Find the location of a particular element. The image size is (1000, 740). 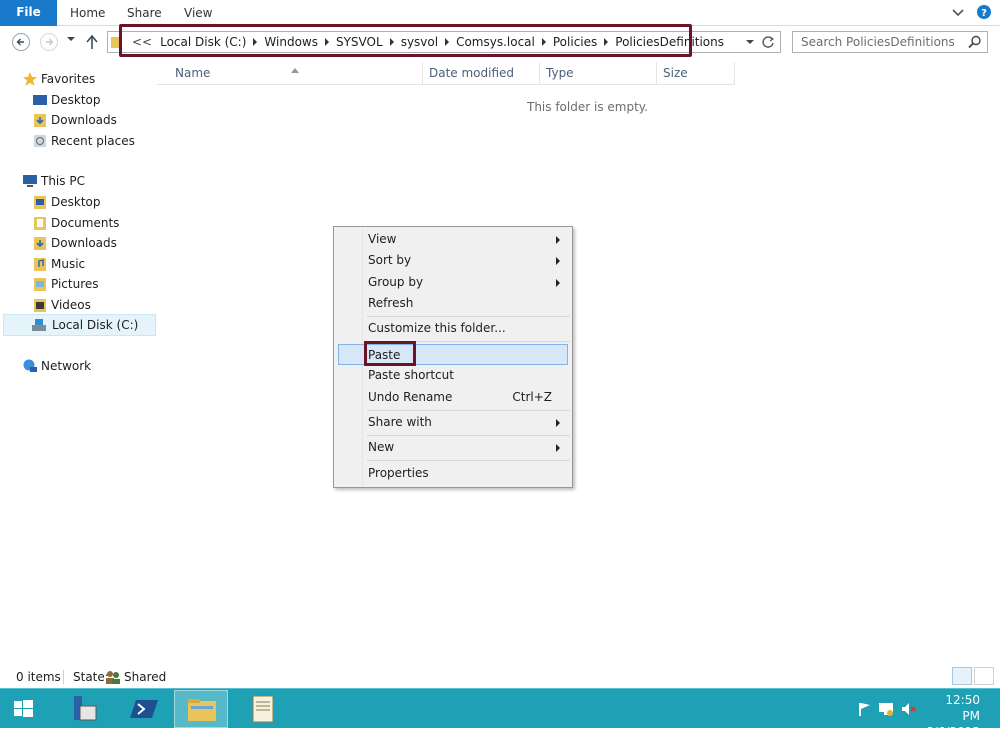

nav-favorites-label: Favorites is located at coordinates (68, 79).